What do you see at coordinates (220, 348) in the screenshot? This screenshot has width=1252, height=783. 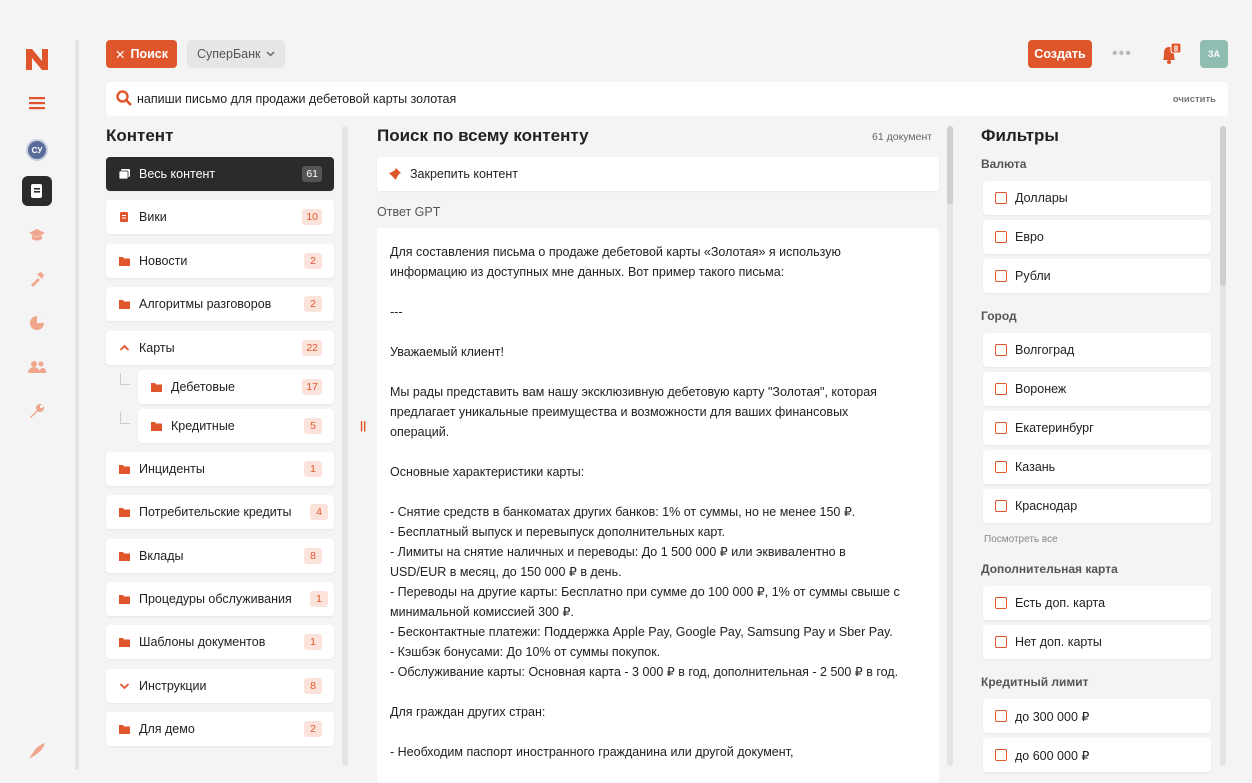 I see `content-item-cards: Карты 22` at bounding box center [220, 348].